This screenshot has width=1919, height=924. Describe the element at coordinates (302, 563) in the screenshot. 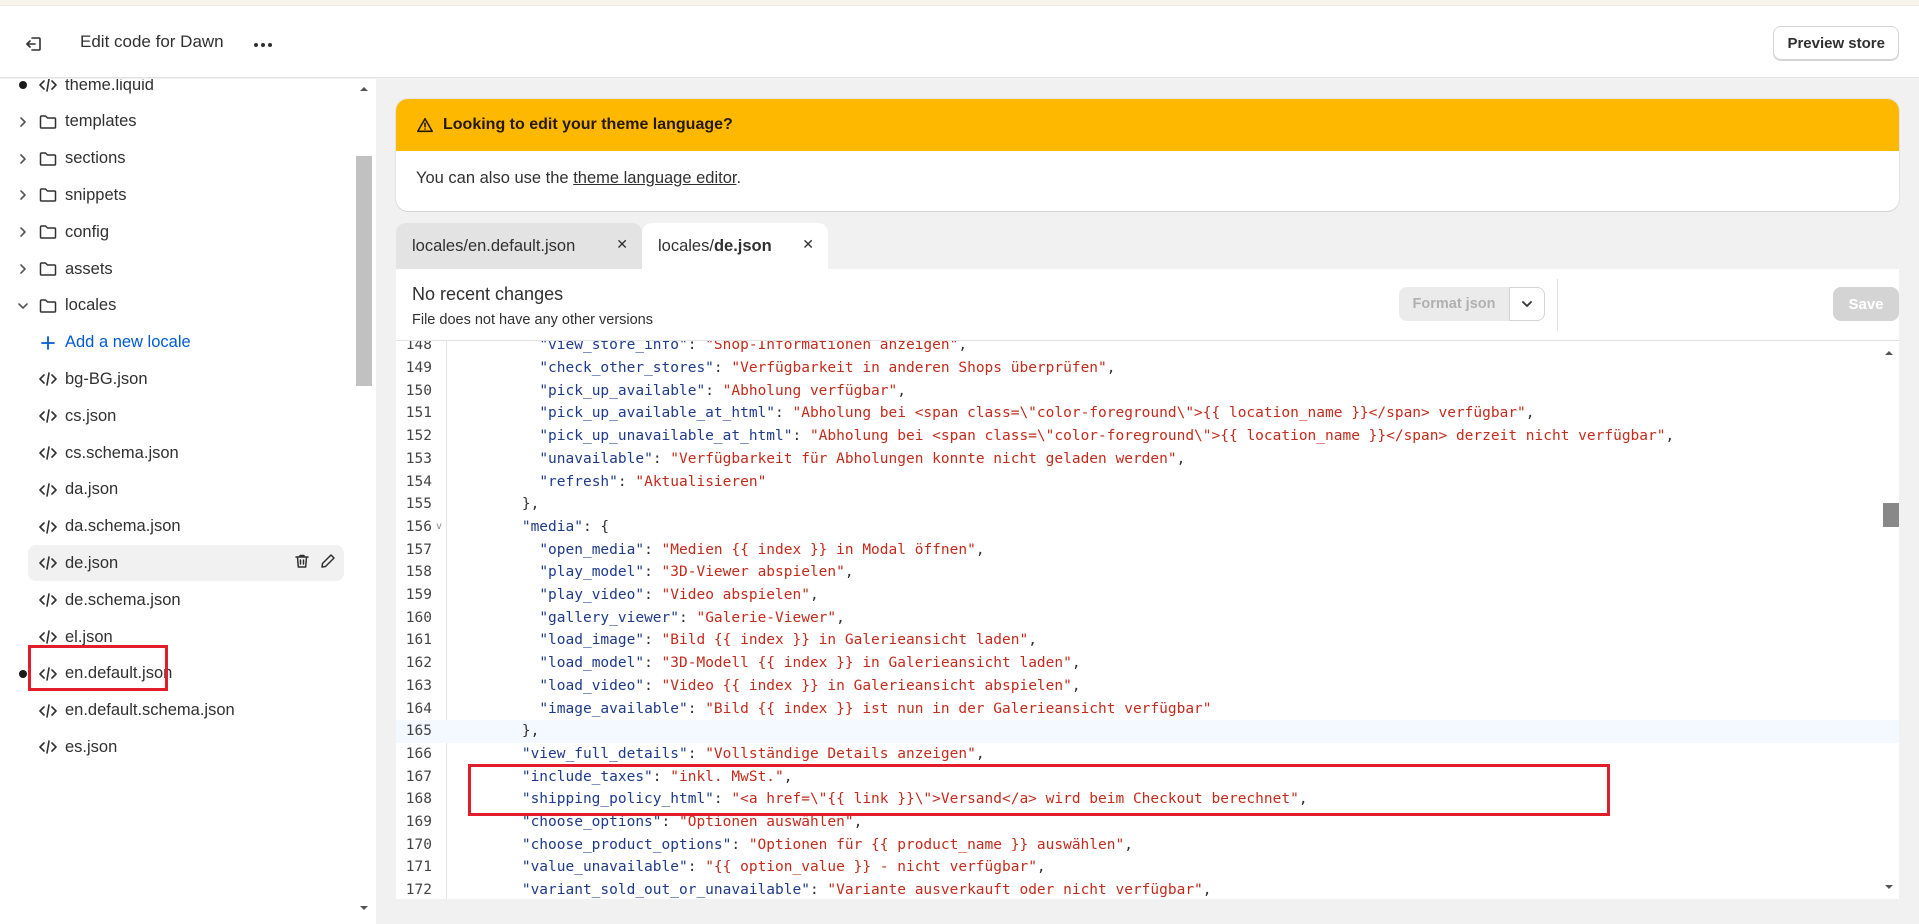

I see `delete-icon` at that location.